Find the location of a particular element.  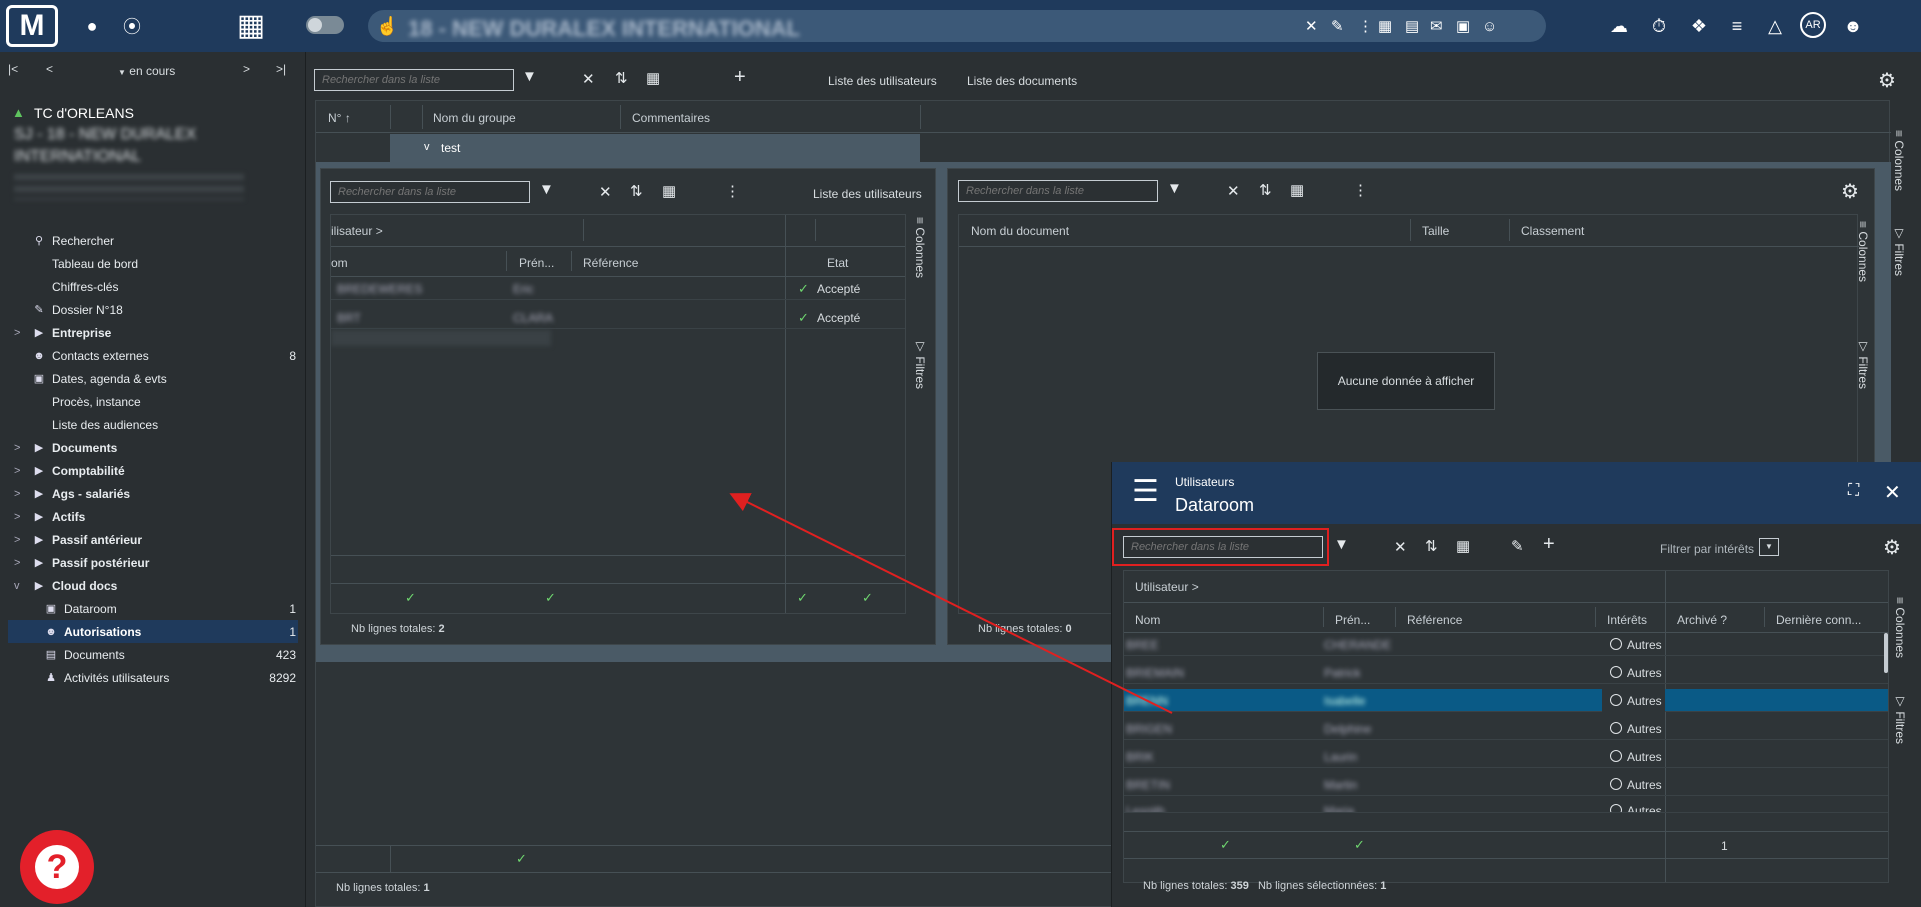

fingerprint-icon: ❖ is located at coordinates (1699, 26).